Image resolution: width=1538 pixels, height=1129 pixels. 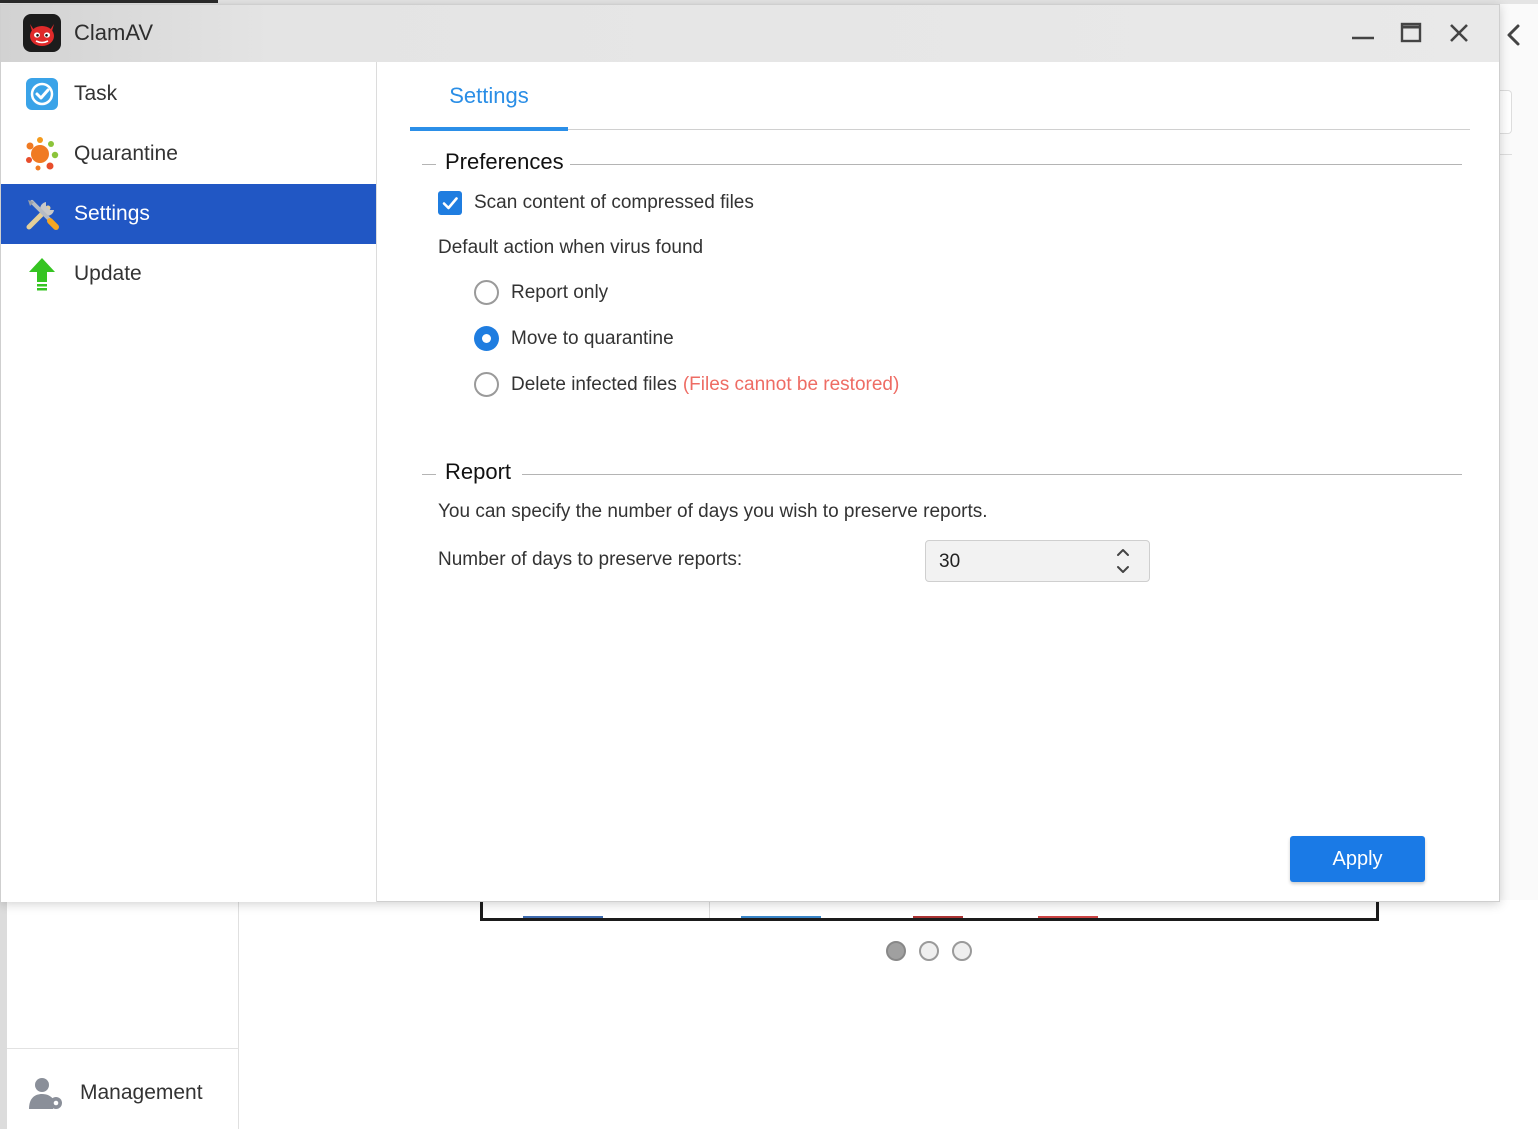 What do you see at coordinates (940, 96) in the screenshot?
I see `tab-bar: Settings` at bounding box center [940, 96].